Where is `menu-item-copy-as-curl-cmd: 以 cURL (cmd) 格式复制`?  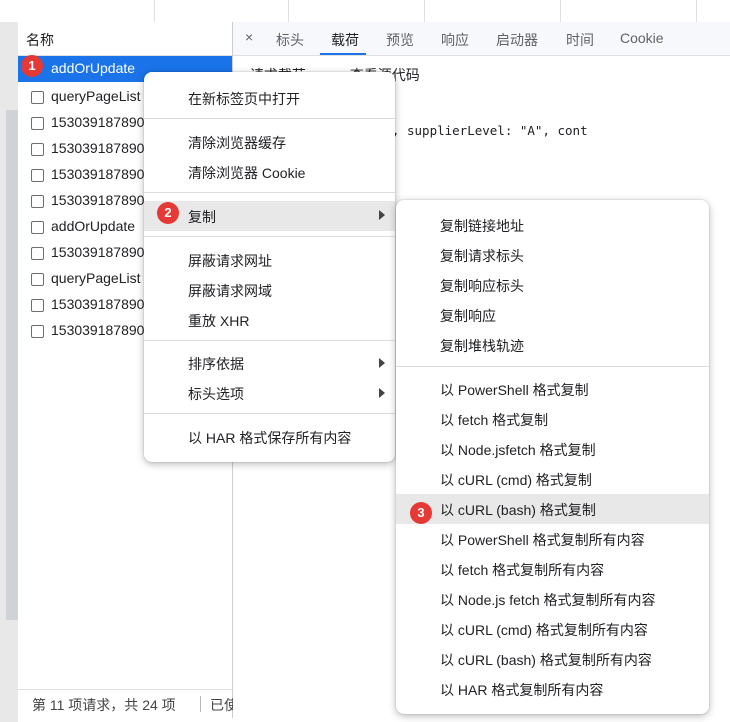 menu-item-copy-as-curl-cmd: 以 cURL (cmd) 格式复制 is located at coordinates (552, 479).